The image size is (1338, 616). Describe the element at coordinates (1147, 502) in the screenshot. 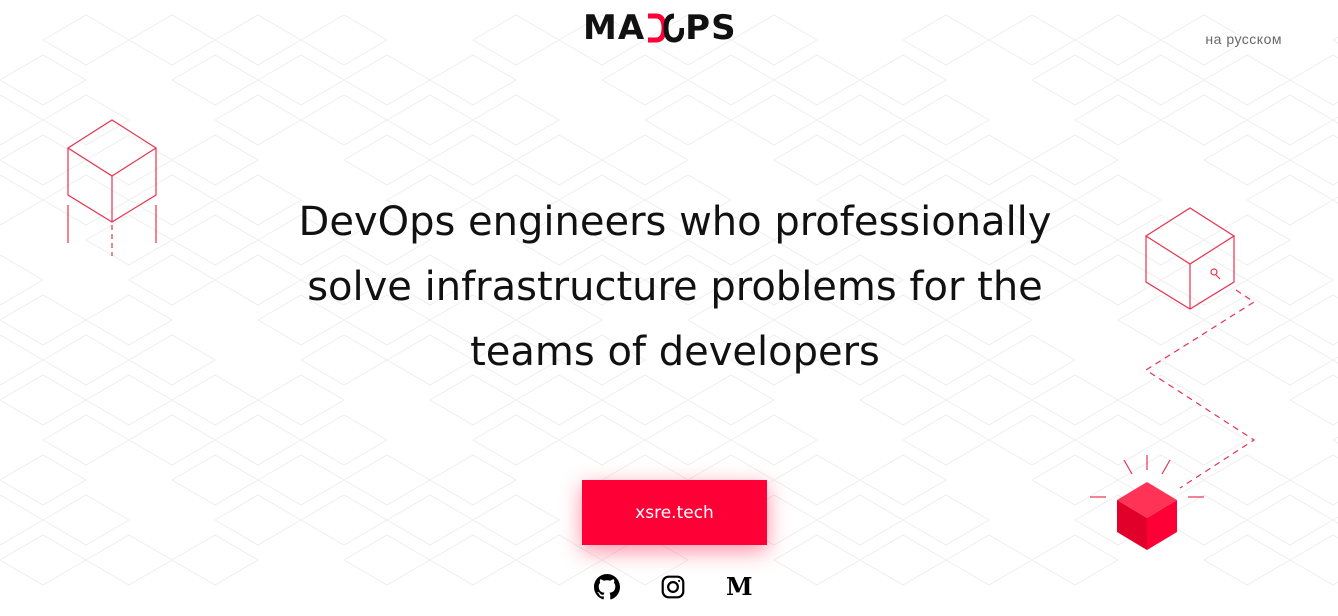

I see `red-cube-illustration` at that location.